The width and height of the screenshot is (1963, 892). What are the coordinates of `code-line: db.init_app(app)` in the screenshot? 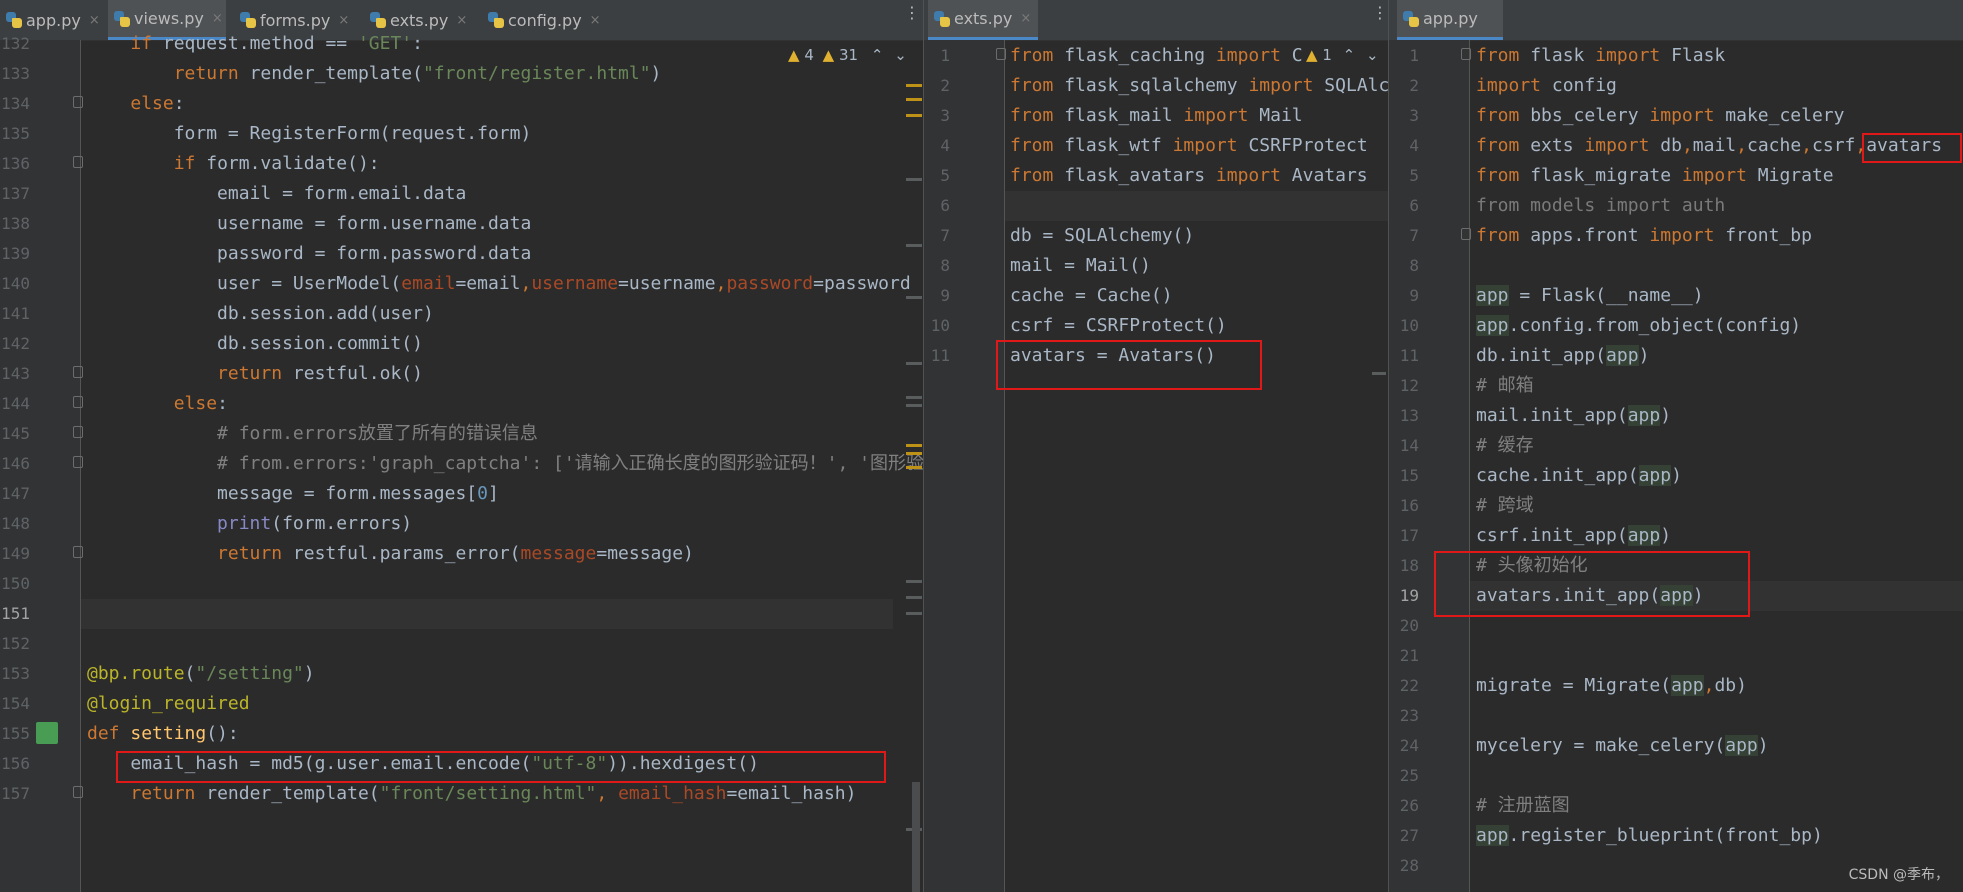 It's located at (1563, 355).